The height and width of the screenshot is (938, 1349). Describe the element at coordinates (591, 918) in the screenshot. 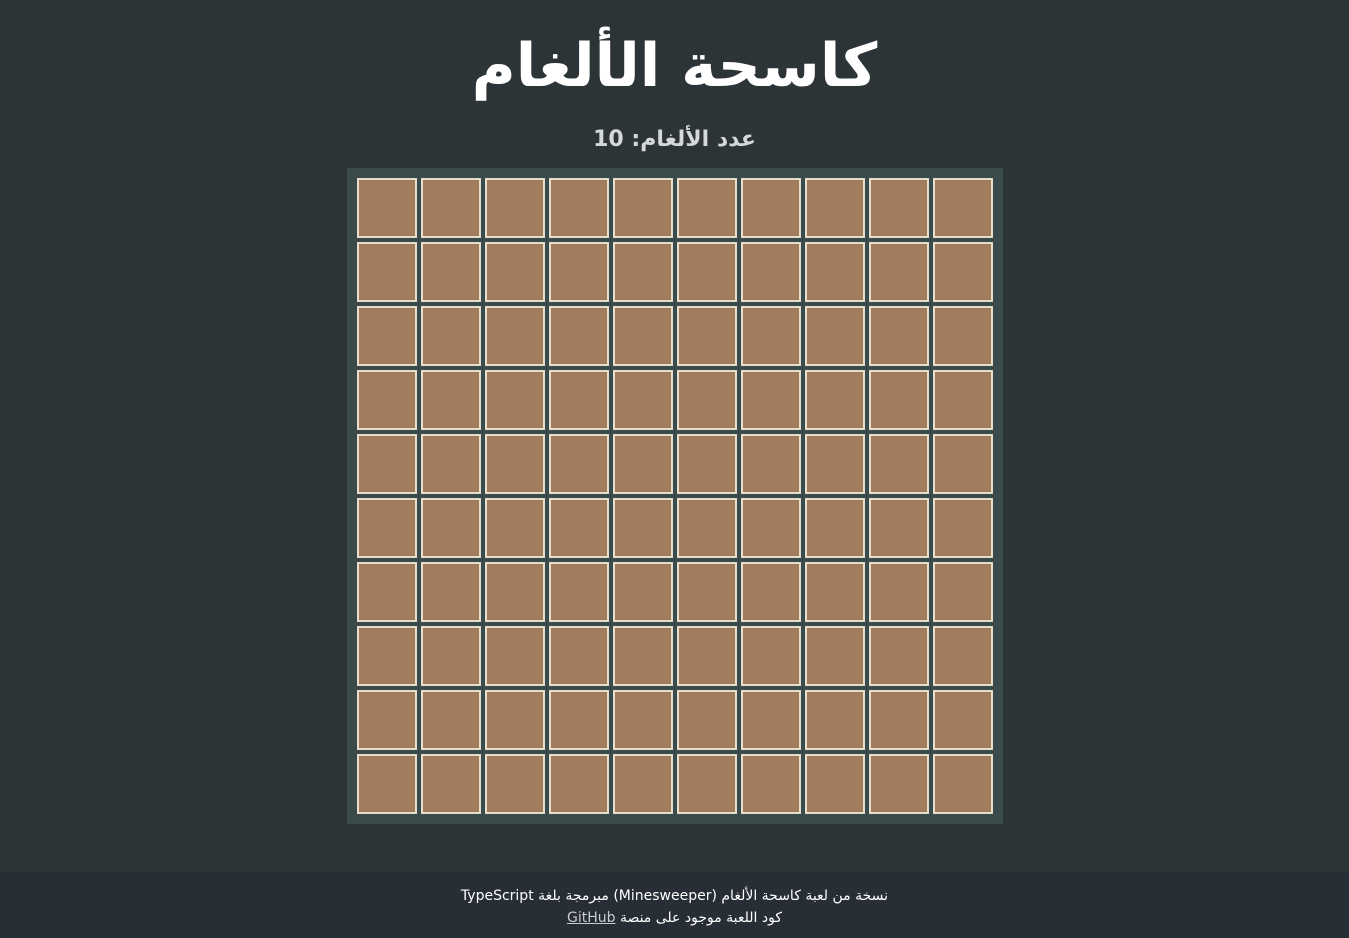

I see `github-link: GitHub` at that location.